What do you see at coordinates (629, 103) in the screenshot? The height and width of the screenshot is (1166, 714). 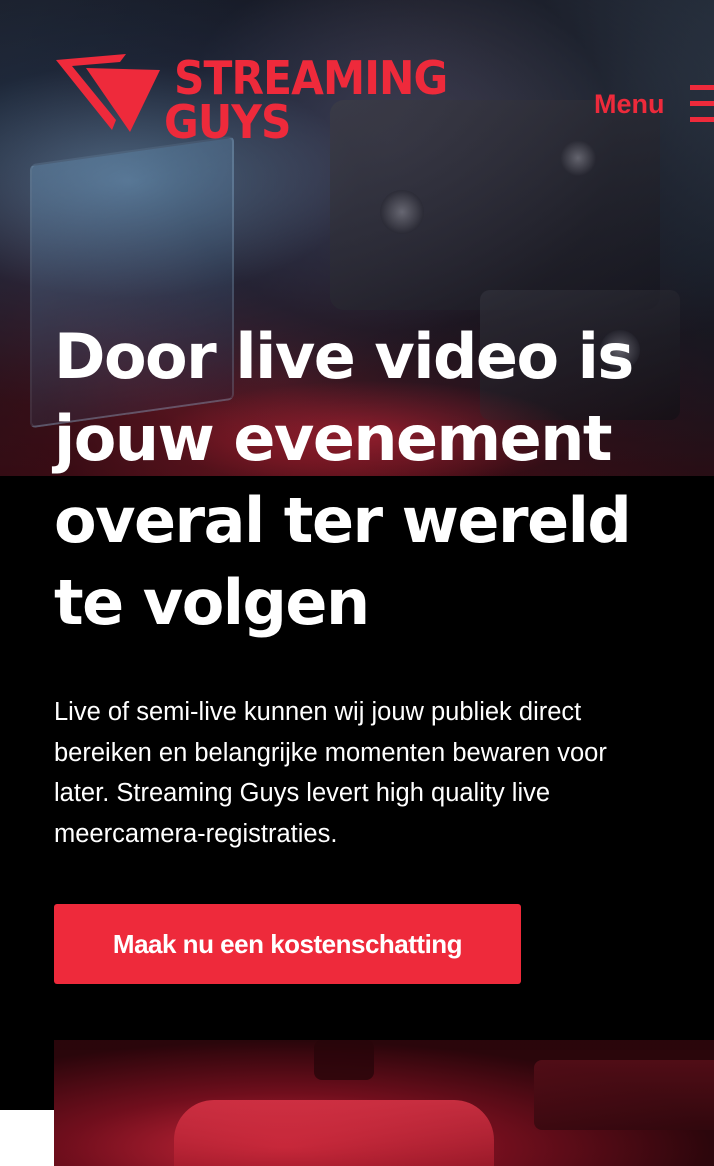 I see `menu-label: Menu` at bounding box center [629, 103].